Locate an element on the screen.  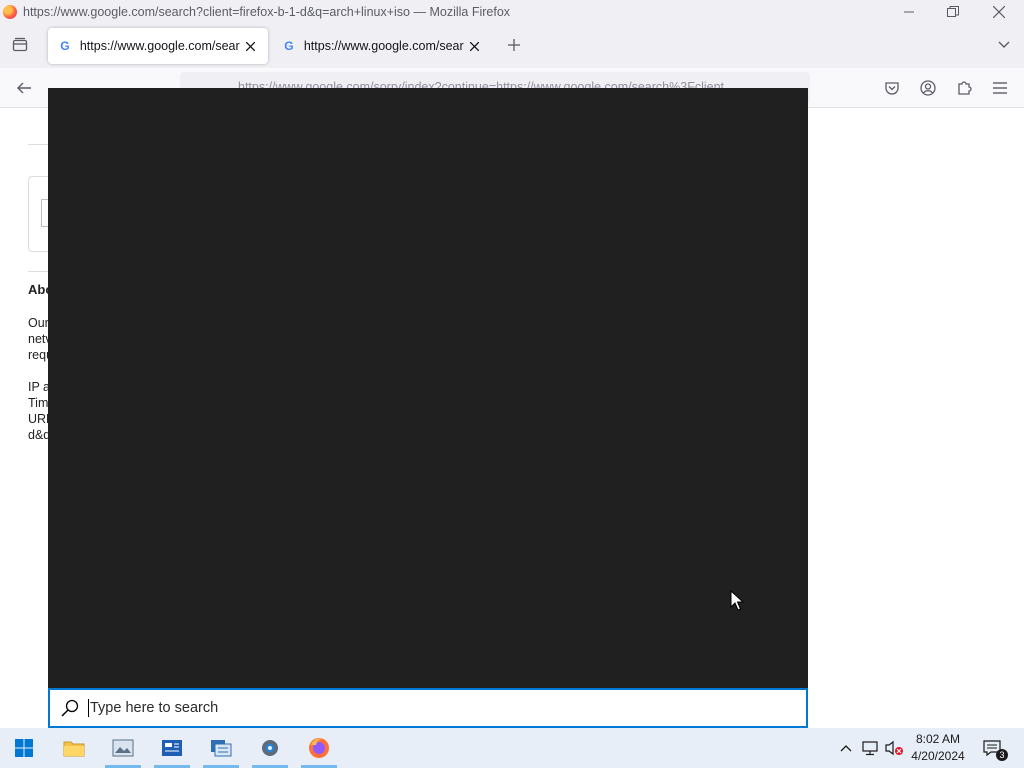
account-icon is located at coordinates (928, 88).